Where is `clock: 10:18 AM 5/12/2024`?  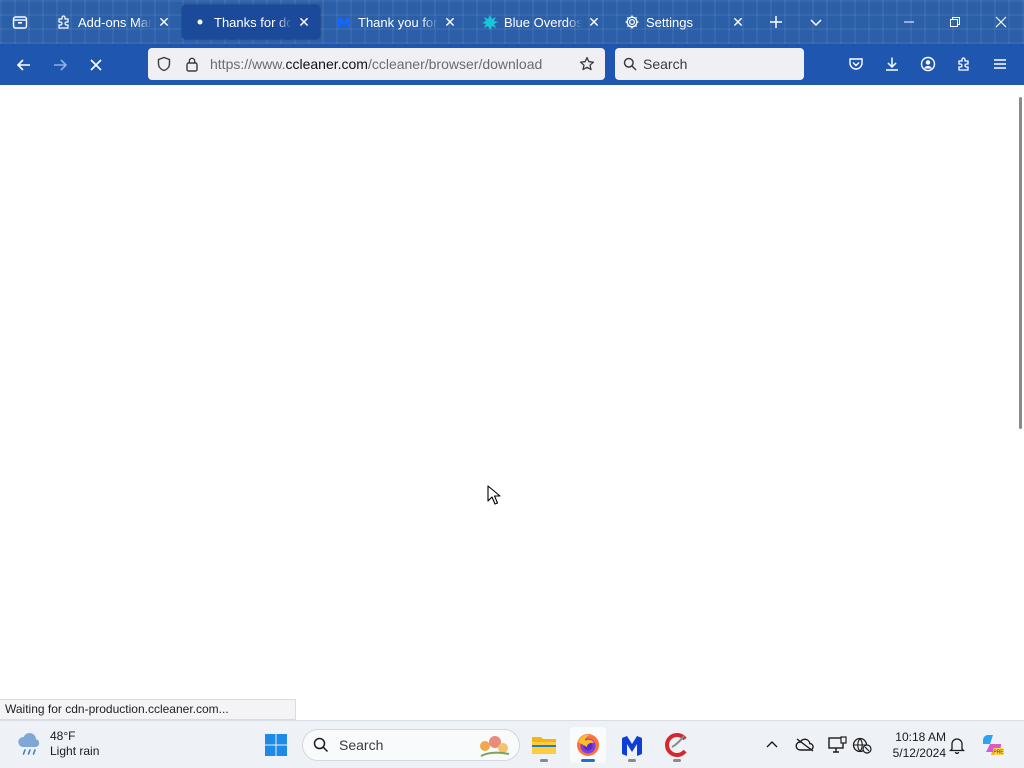
clock: 10:18 AM 5/12/2024 is located at coordinates (913, 745).